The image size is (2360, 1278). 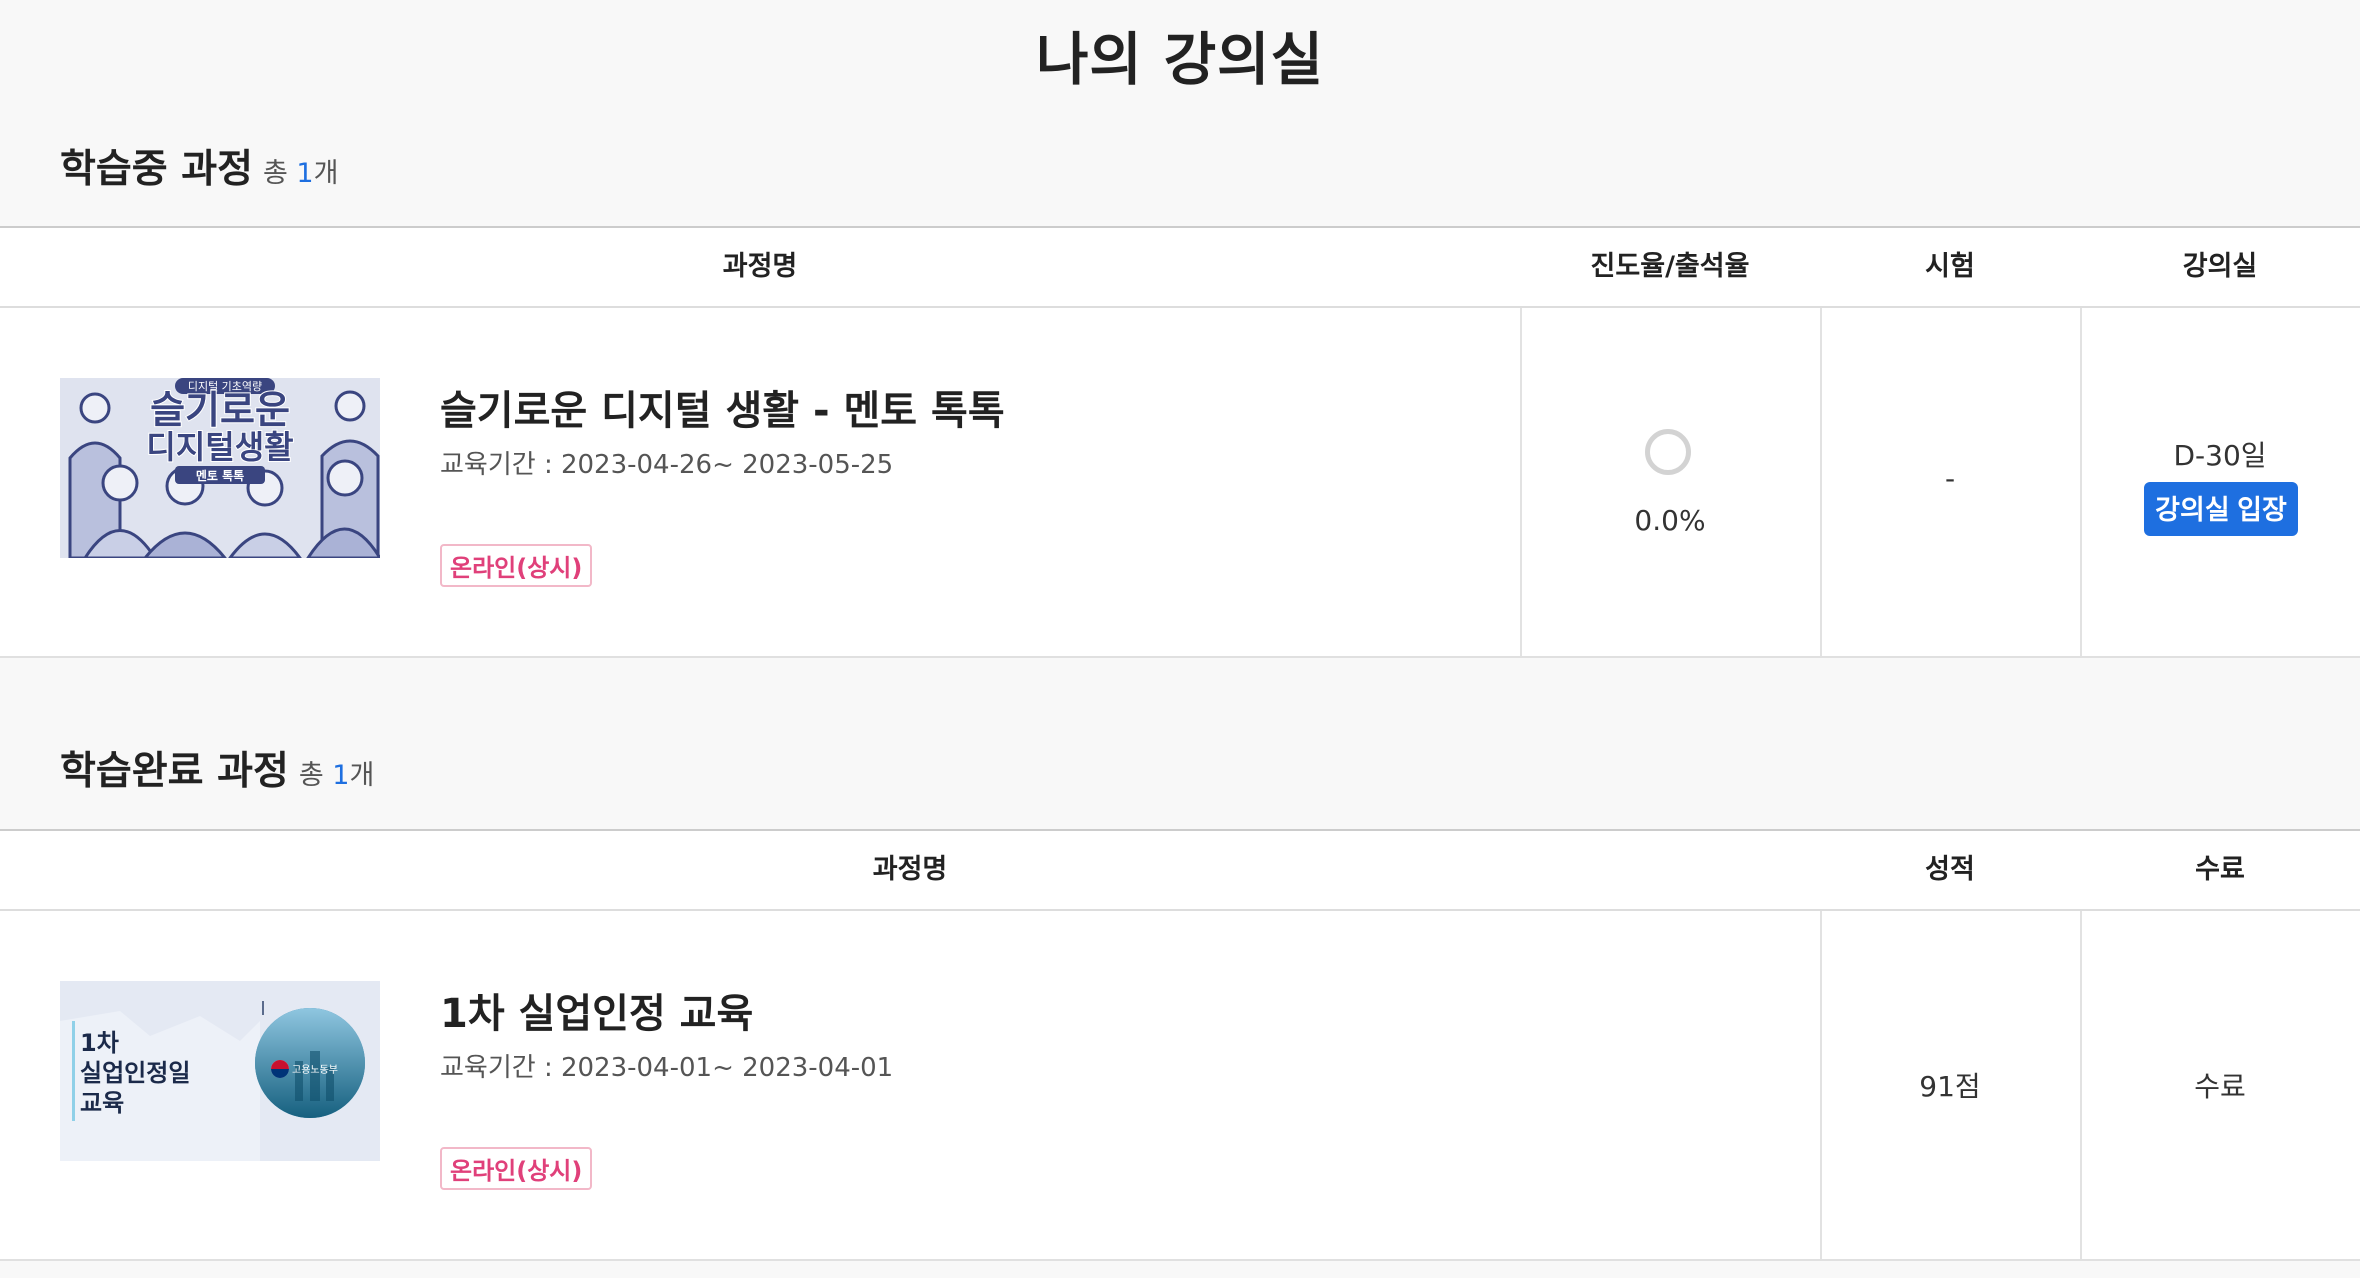 What do you see at coordinates (2221, 509) in the screenshot?
I see `enter-classroom-button: 강의실 입장` at bounding box center [2221, 509].